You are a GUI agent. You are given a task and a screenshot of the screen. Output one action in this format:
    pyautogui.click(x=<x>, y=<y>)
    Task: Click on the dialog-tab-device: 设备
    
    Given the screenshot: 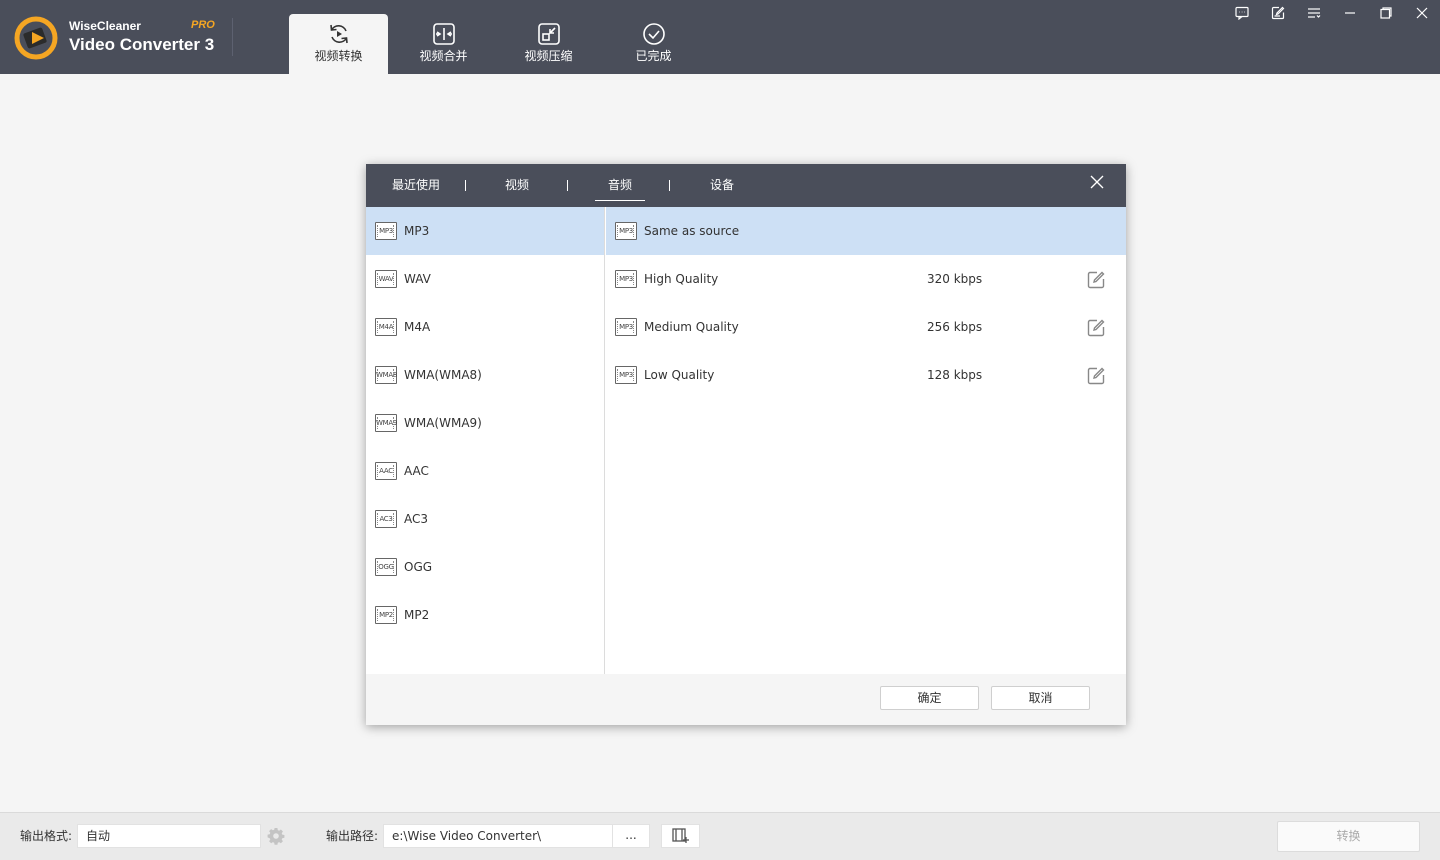 What is the action you would take?
    pyautogui.click(x=722, y=185)
    